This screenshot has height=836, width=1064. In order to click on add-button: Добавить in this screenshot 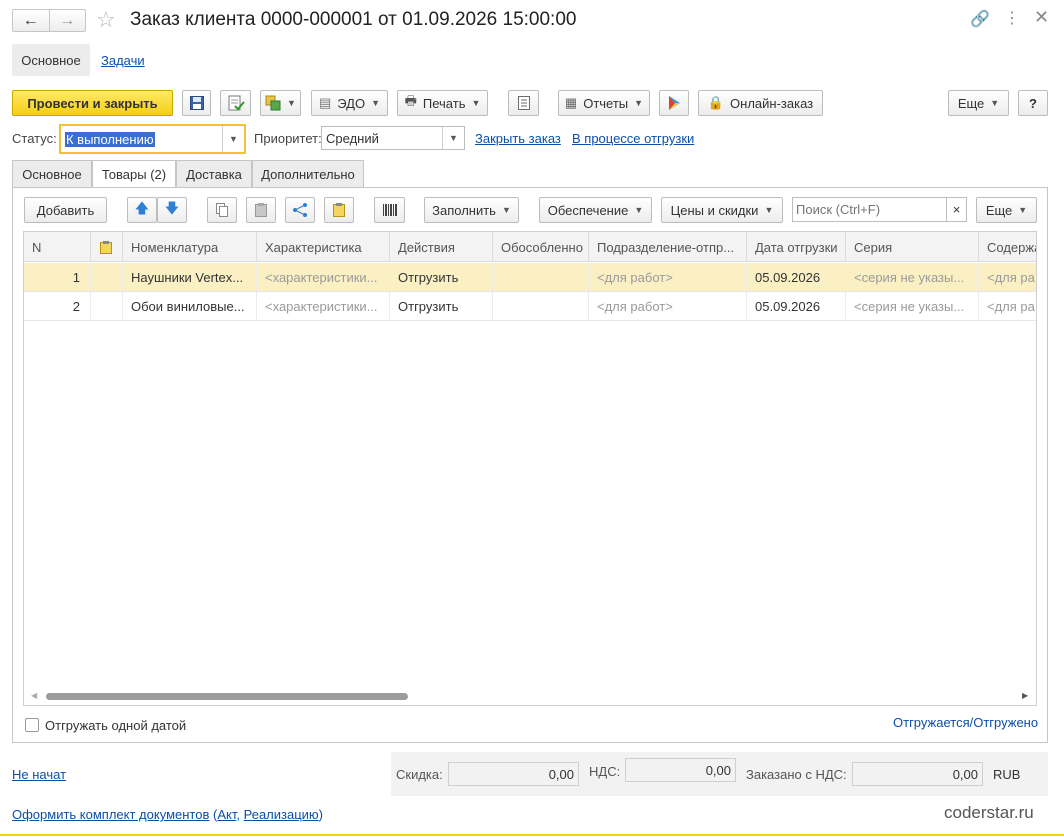, I will do `click(65, 210)`.